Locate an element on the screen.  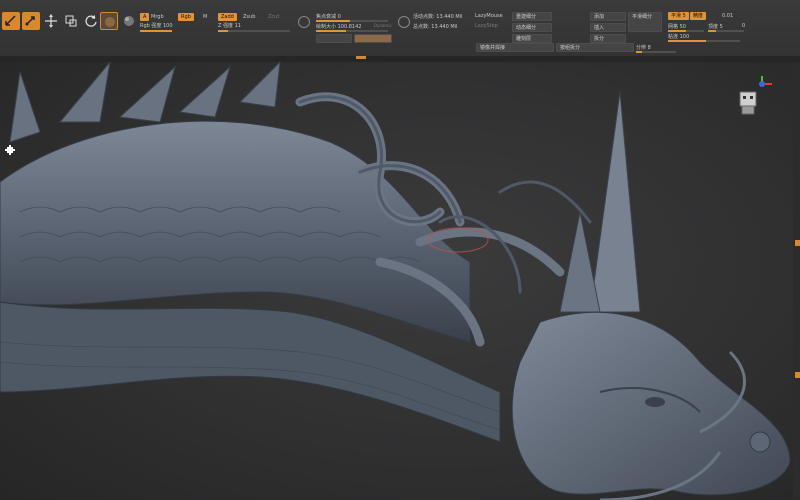
edit-brush-icon is located at coordinates (11, 21).